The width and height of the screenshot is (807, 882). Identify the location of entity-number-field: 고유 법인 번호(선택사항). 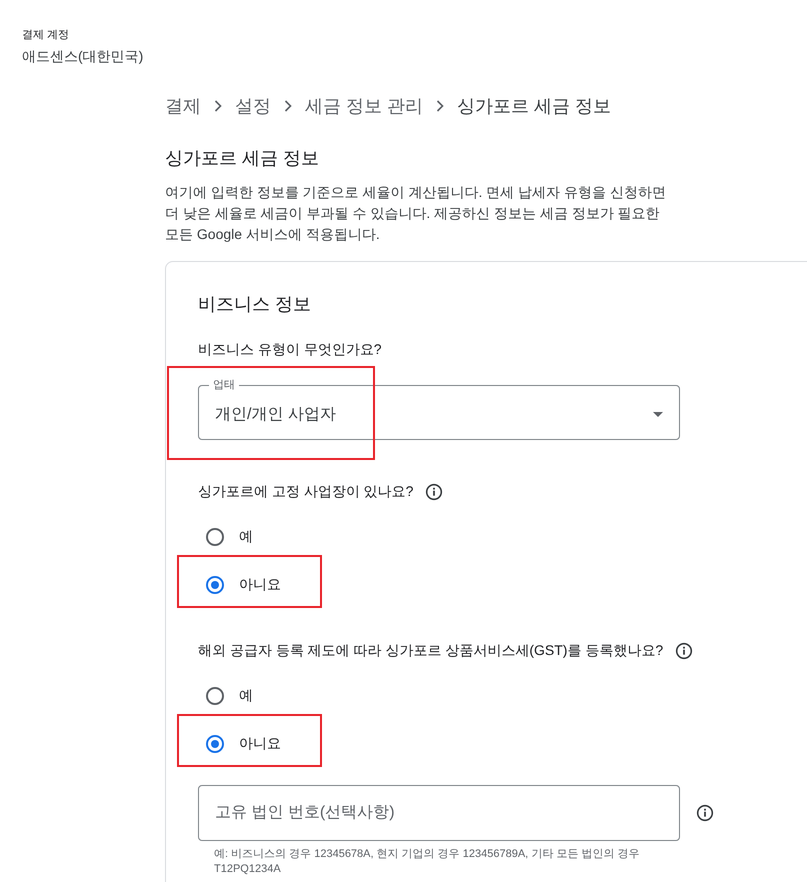
(439, 813).